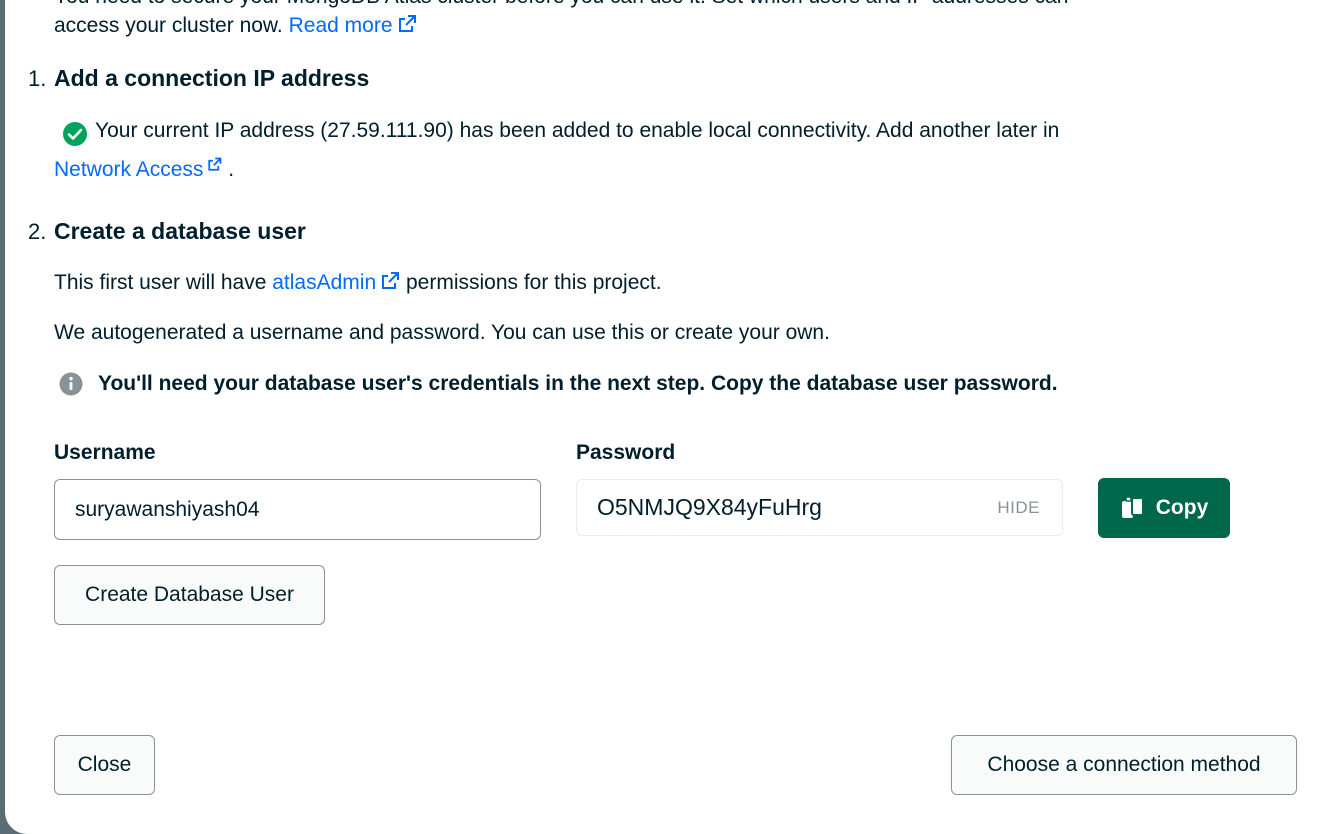  I want to click on network-access-link: Network Access, so click(138, 169).